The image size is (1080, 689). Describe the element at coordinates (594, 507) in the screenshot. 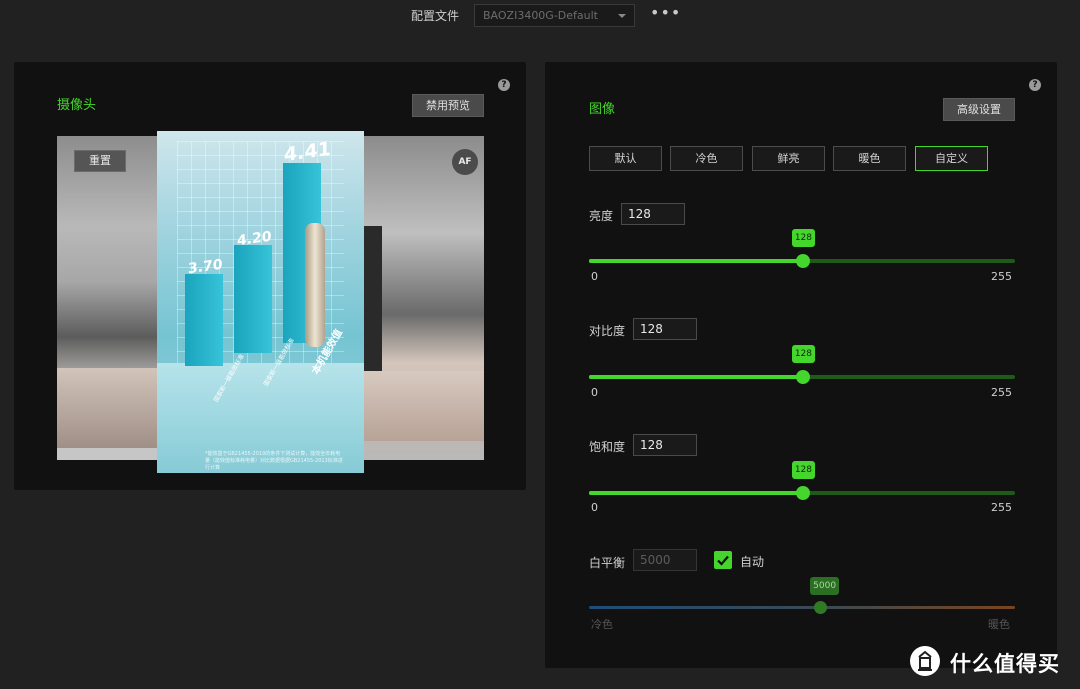

I see `saturation-min-label: 0` at that location.